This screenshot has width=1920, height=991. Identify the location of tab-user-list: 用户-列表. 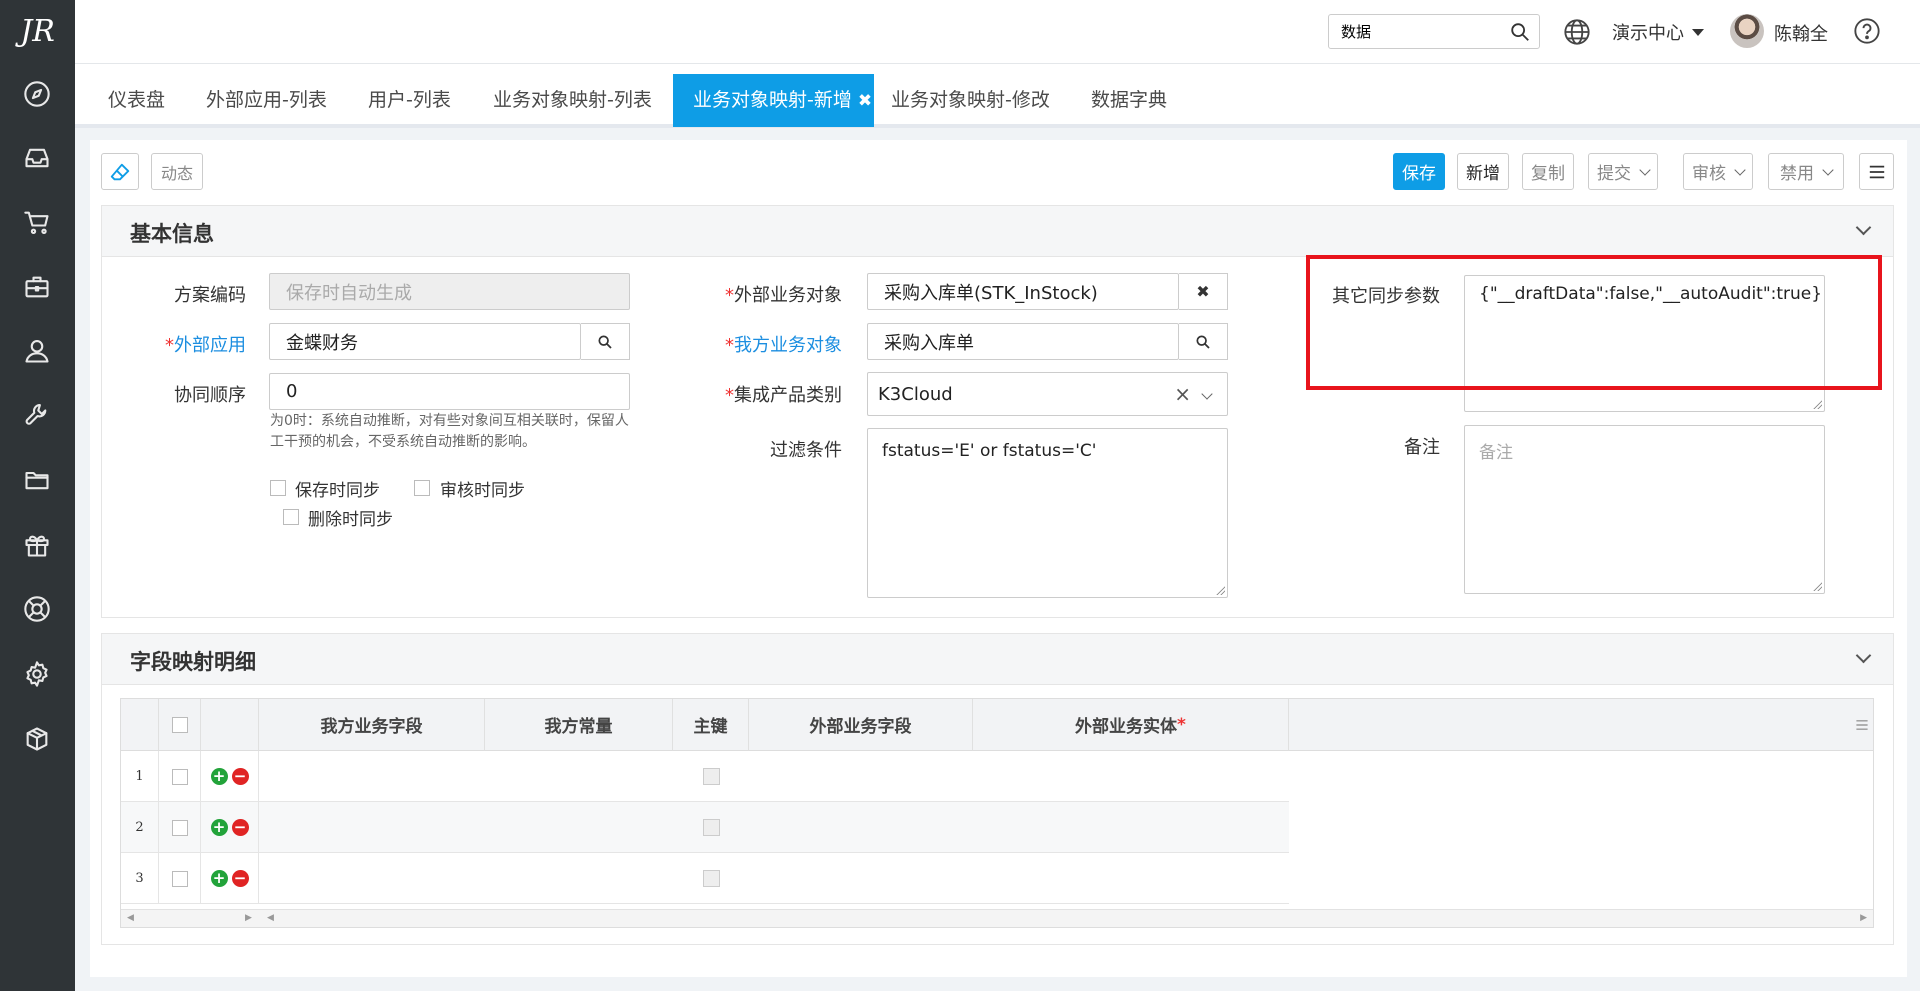
(409, 100).